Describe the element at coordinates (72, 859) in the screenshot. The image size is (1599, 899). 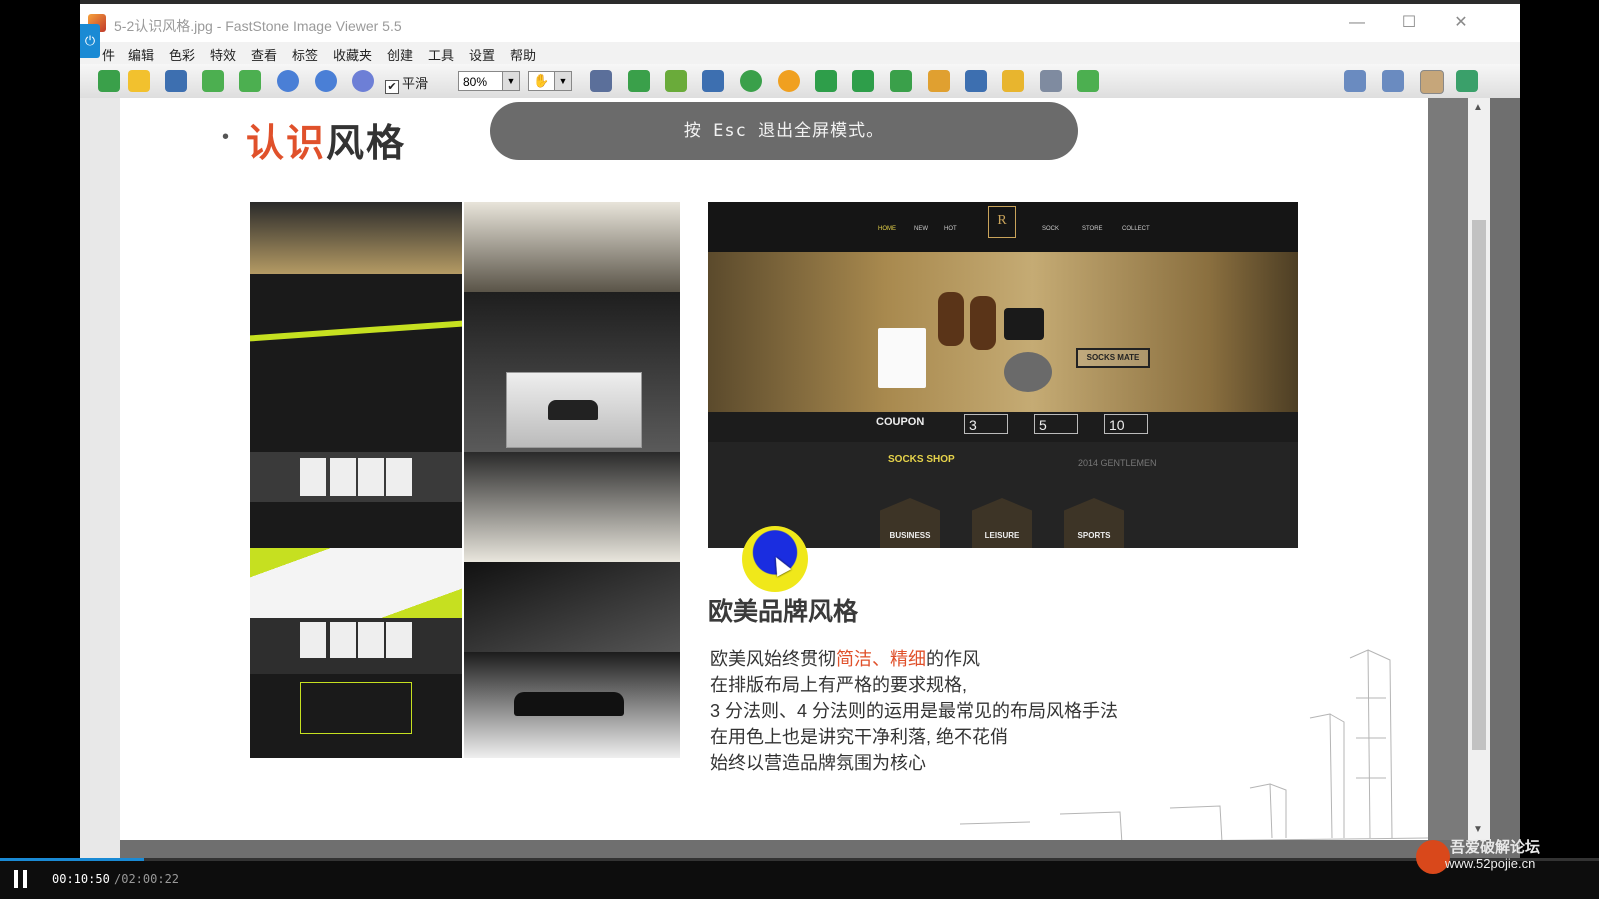
I see `progress-fill` at that location.